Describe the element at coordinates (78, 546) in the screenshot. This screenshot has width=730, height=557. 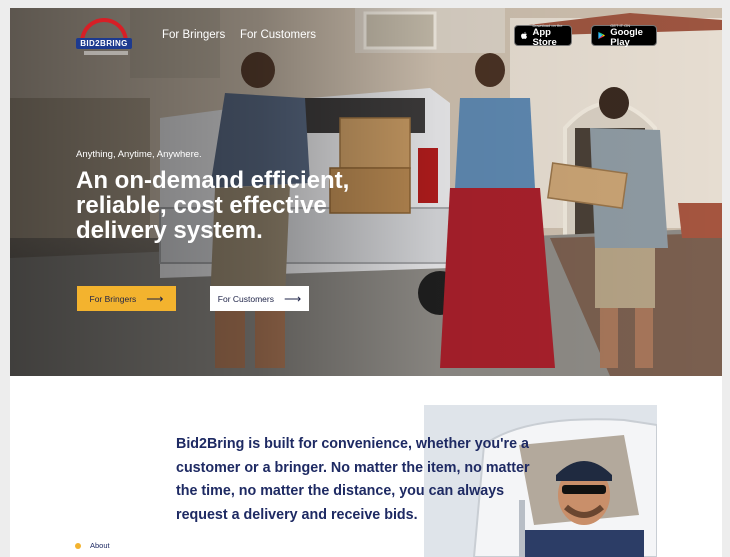
I see `about-indicator-dot` at that location.